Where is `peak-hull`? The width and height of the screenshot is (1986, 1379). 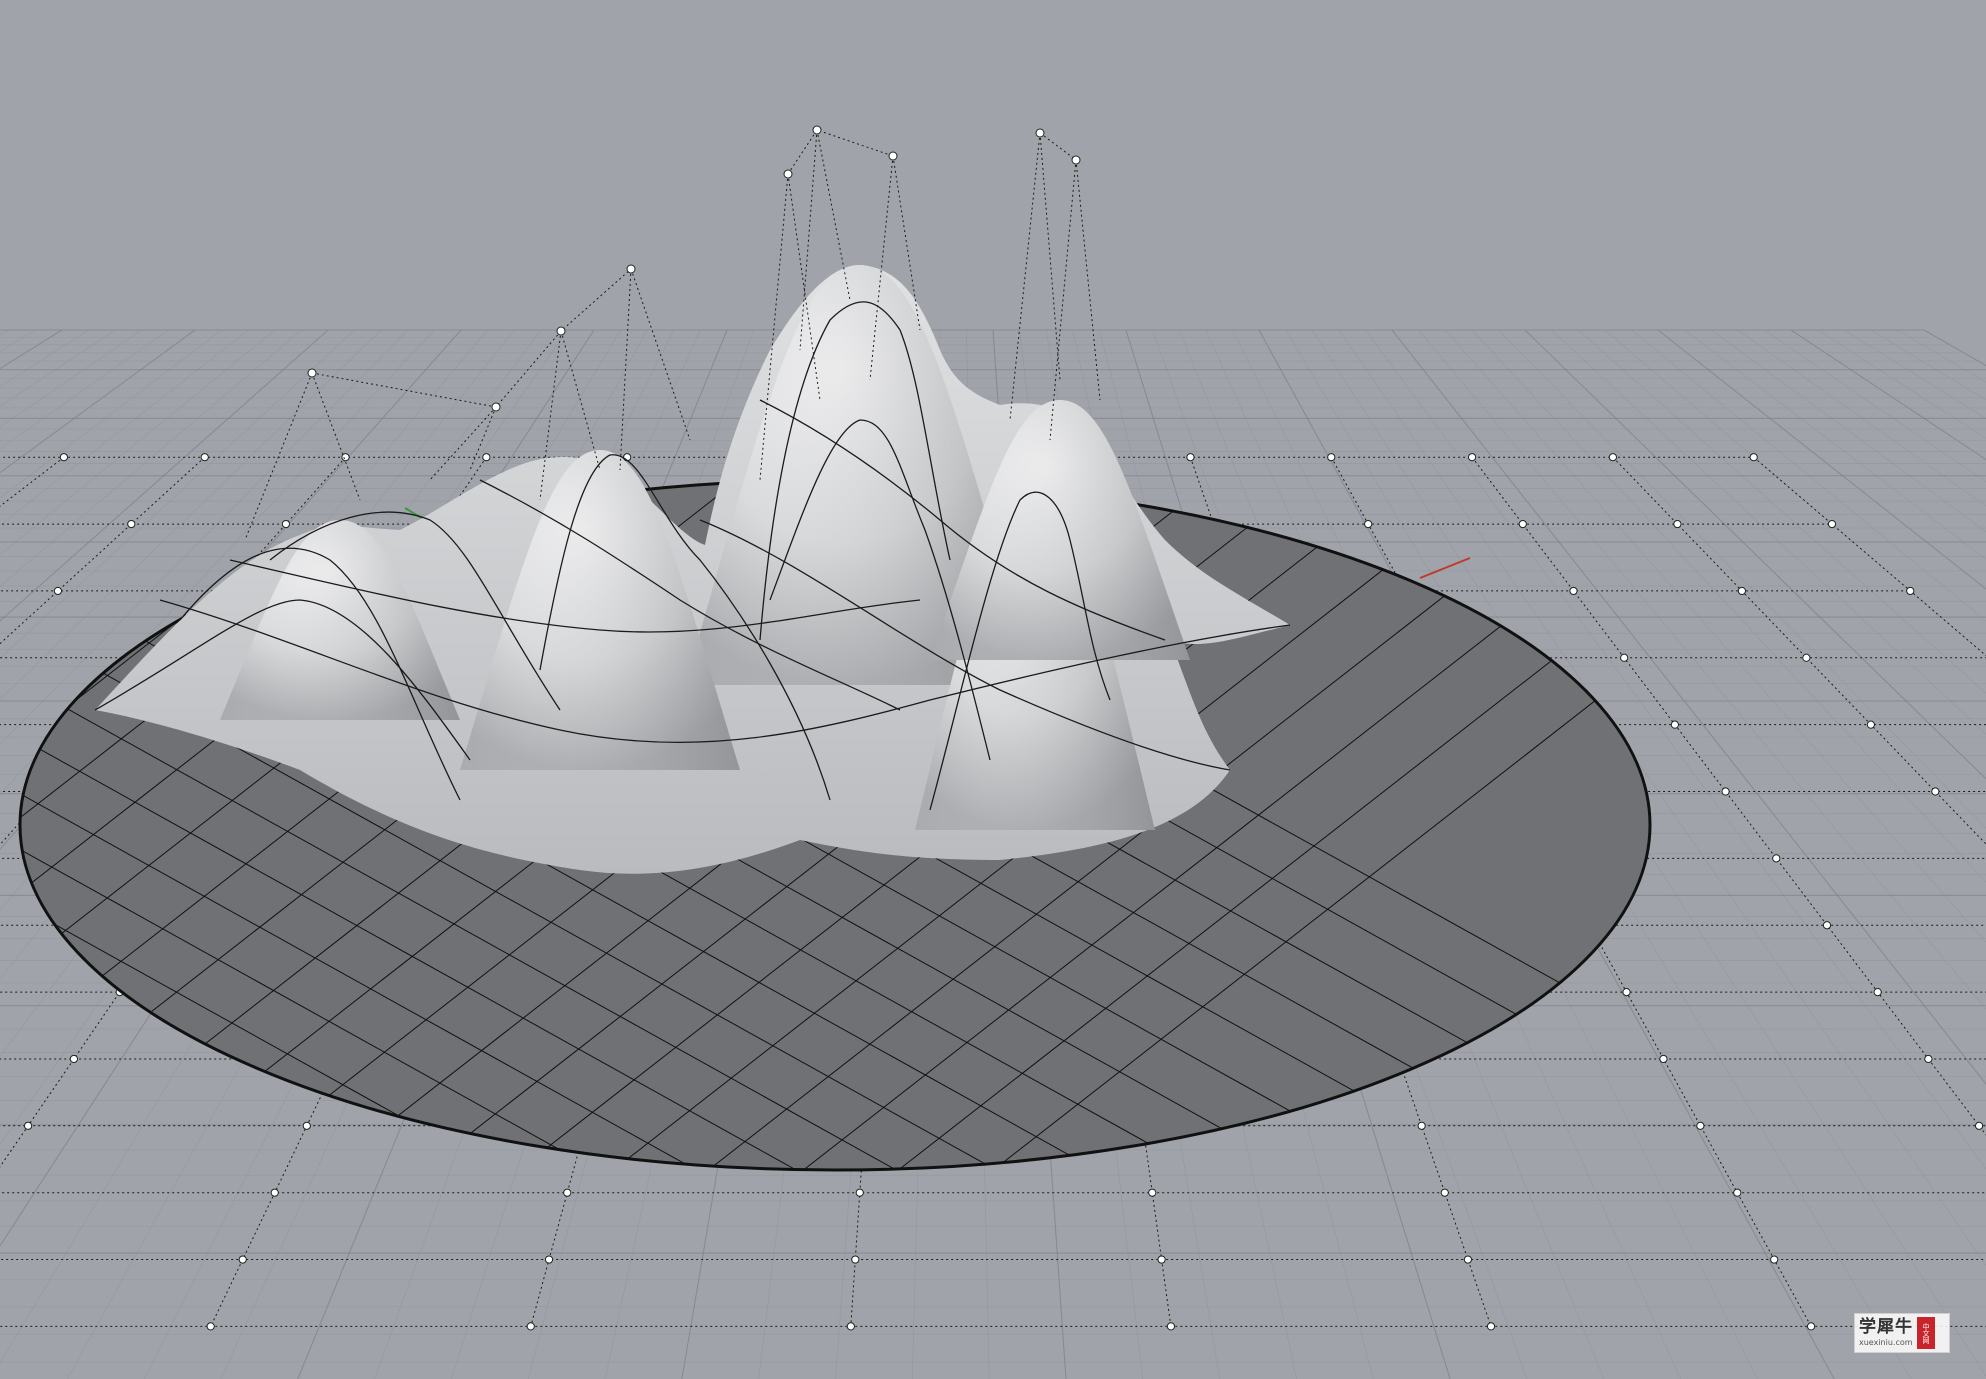
peak-hull is located at coordinates (694, 268).